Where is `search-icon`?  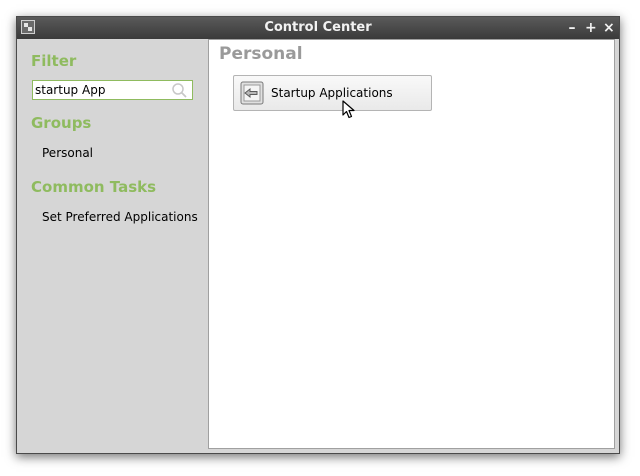
search-icon is located at coordinates (179, 90).